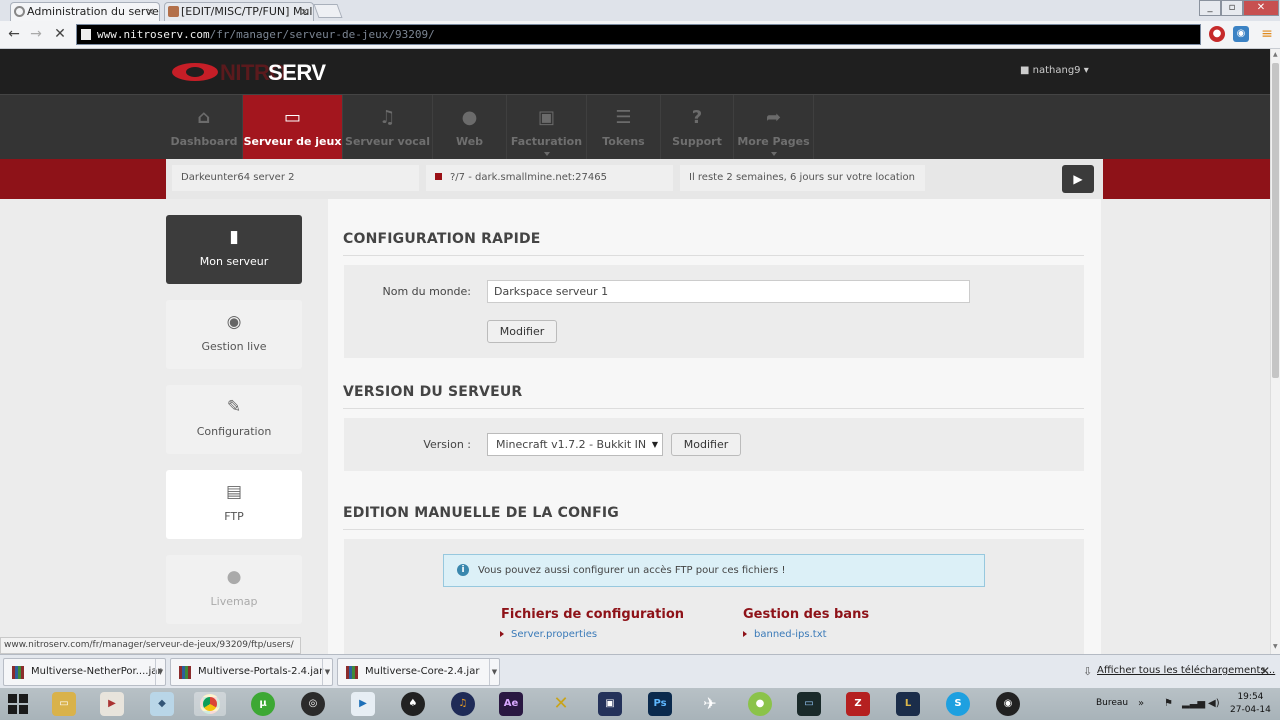  Describe the element at coordinates (64, 704) in the screenshot. I see `file-explorer-icon: ▭` at that location.